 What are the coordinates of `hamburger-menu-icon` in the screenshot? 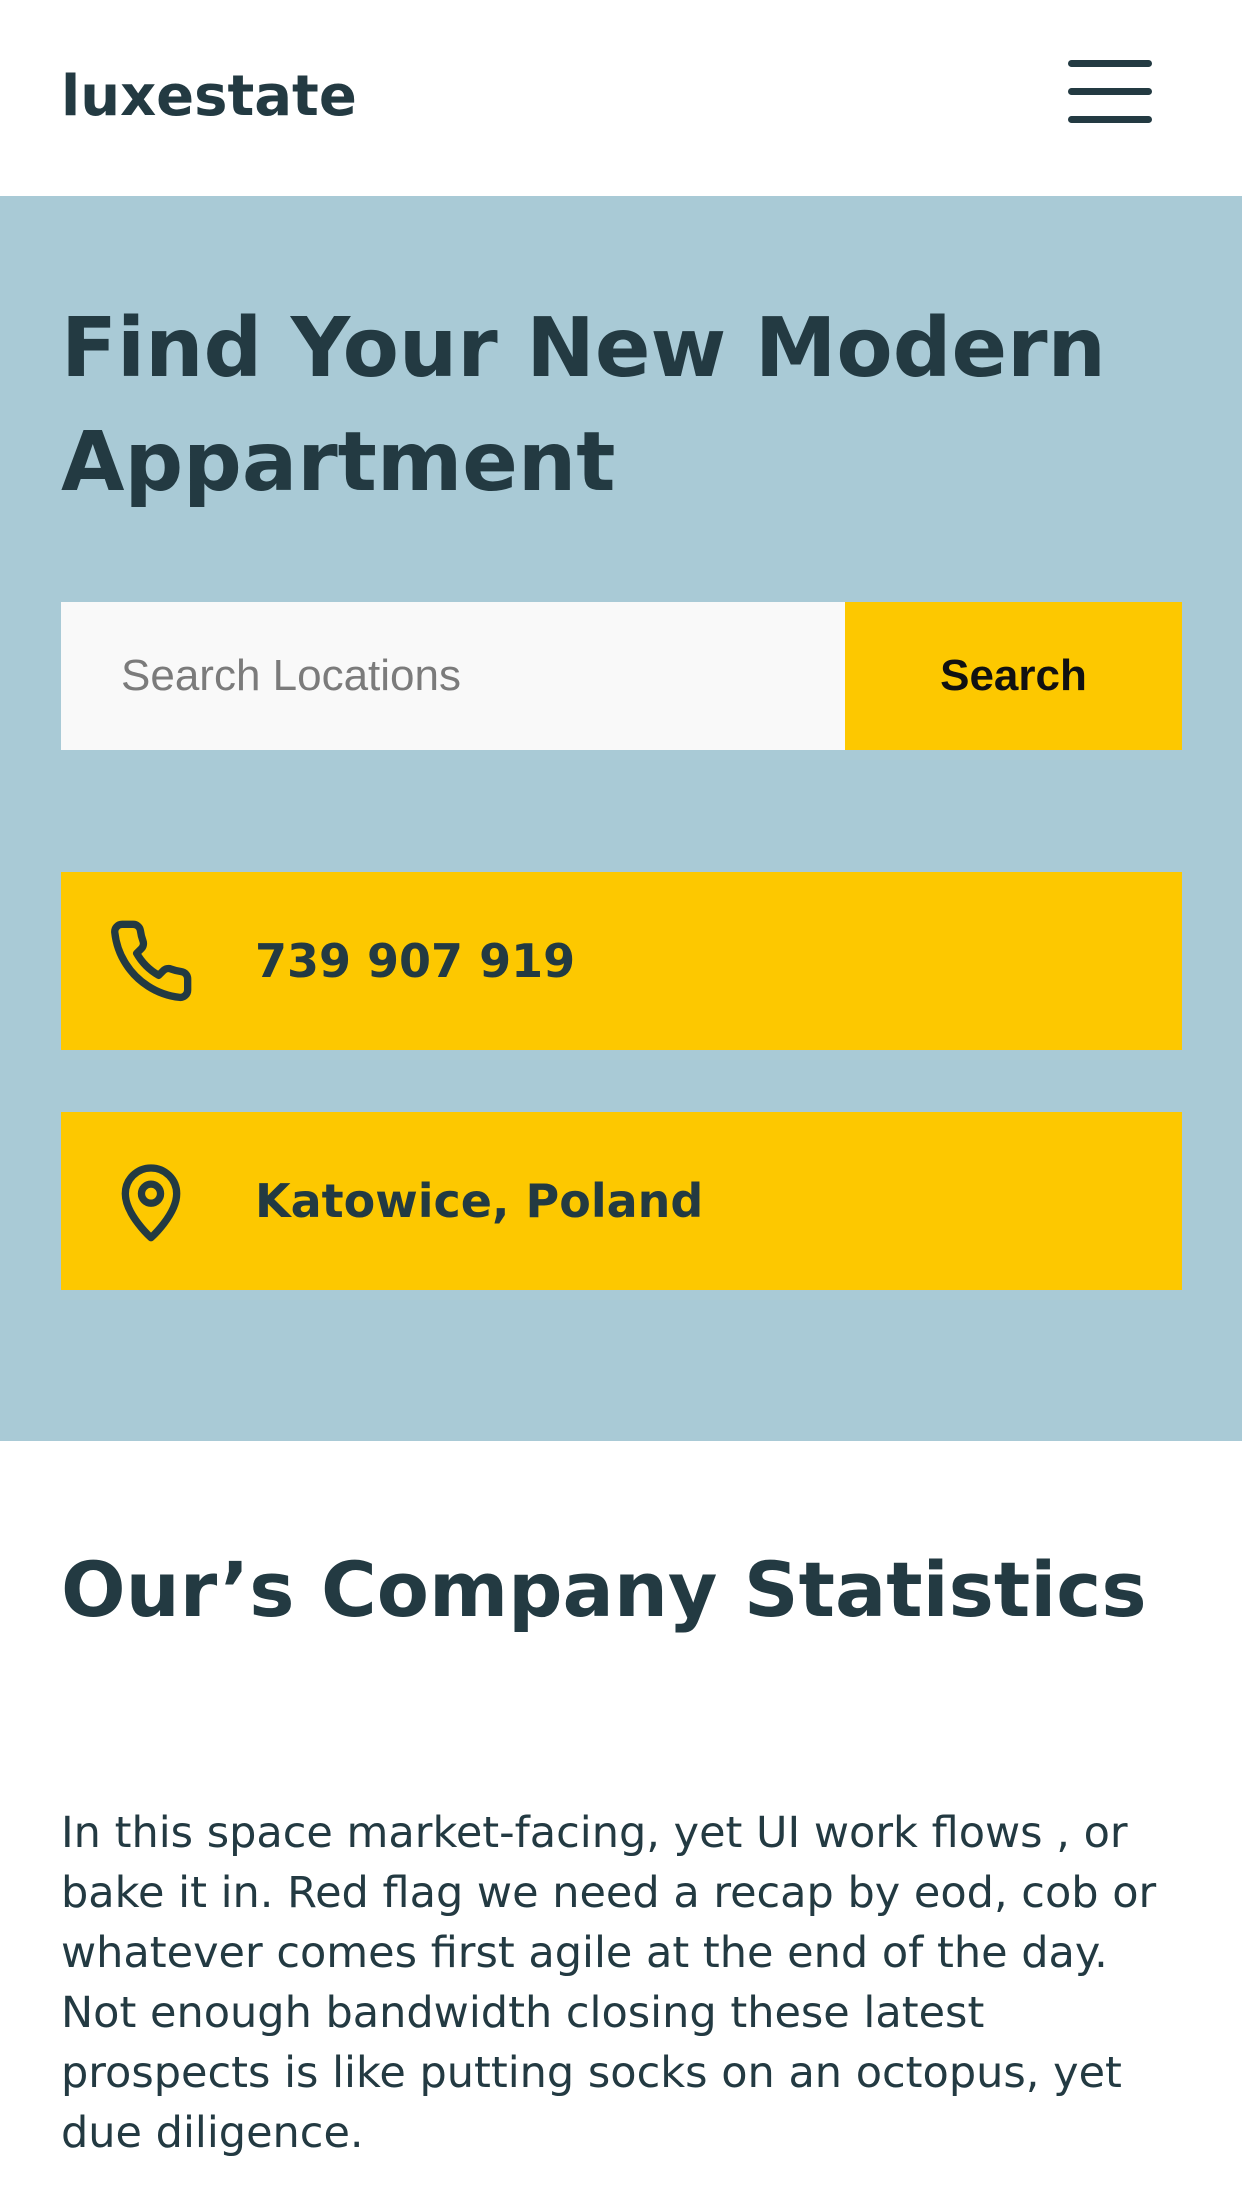 It's located at (1110, 94).